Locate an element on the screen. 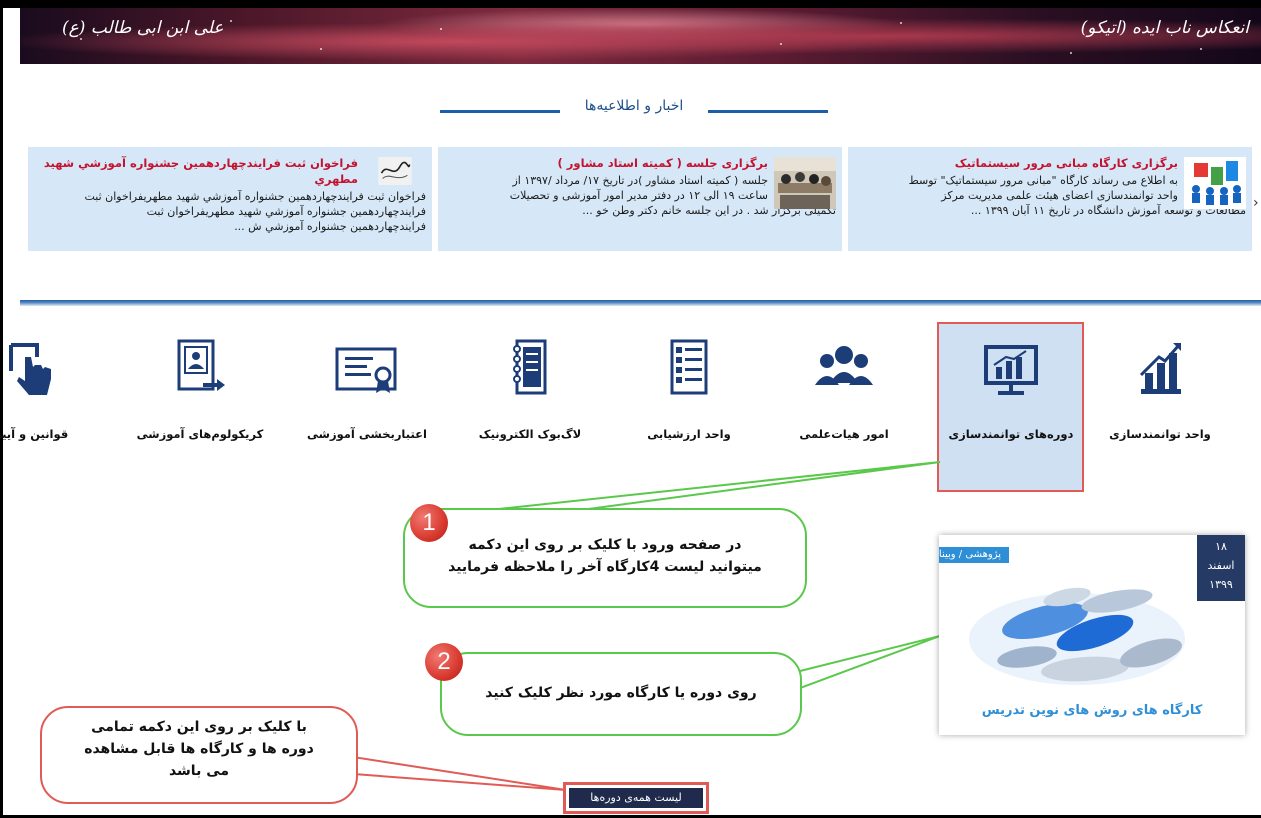 The width and height of the screenshot is (1261, 818). step-number-badge: 2 is located at coordinates (444, 662).